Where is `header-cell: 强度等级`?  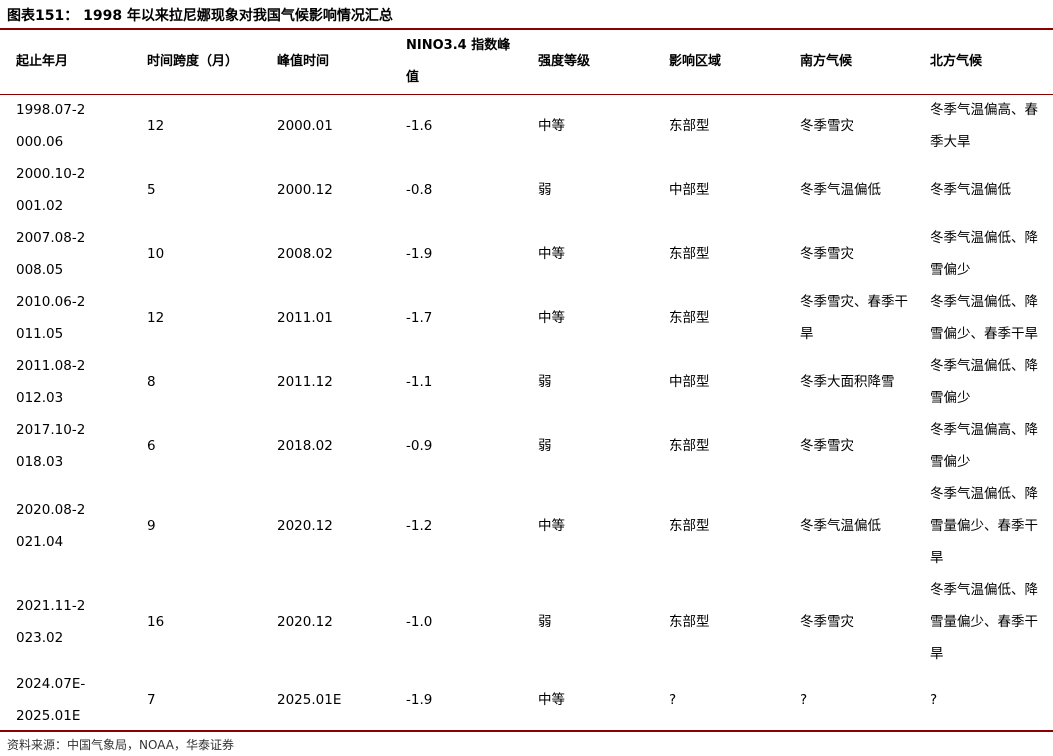
header-cell: 强度等级 is located at coordinates (564, 61).